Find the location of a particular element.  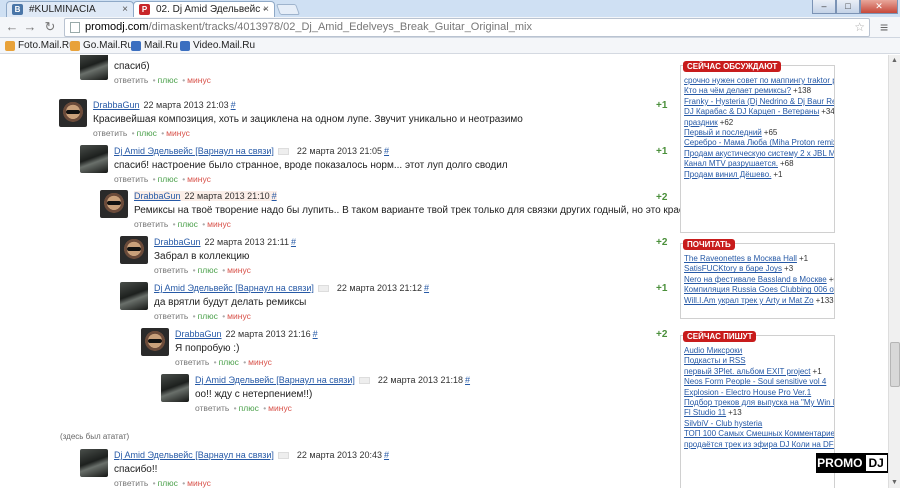

tab-label: #KULMINACIA is located at coordinates (62, 9).